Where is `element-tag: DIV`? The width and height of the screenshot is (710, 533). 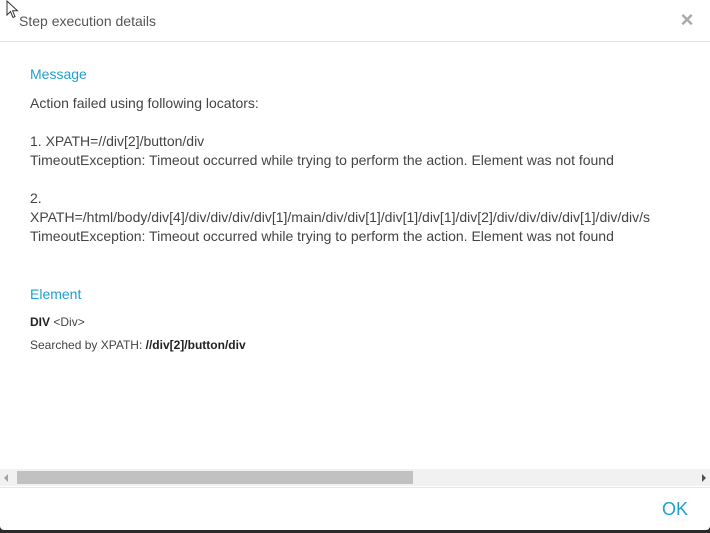 element-tag: DIV is located at coordinates (40, 322).